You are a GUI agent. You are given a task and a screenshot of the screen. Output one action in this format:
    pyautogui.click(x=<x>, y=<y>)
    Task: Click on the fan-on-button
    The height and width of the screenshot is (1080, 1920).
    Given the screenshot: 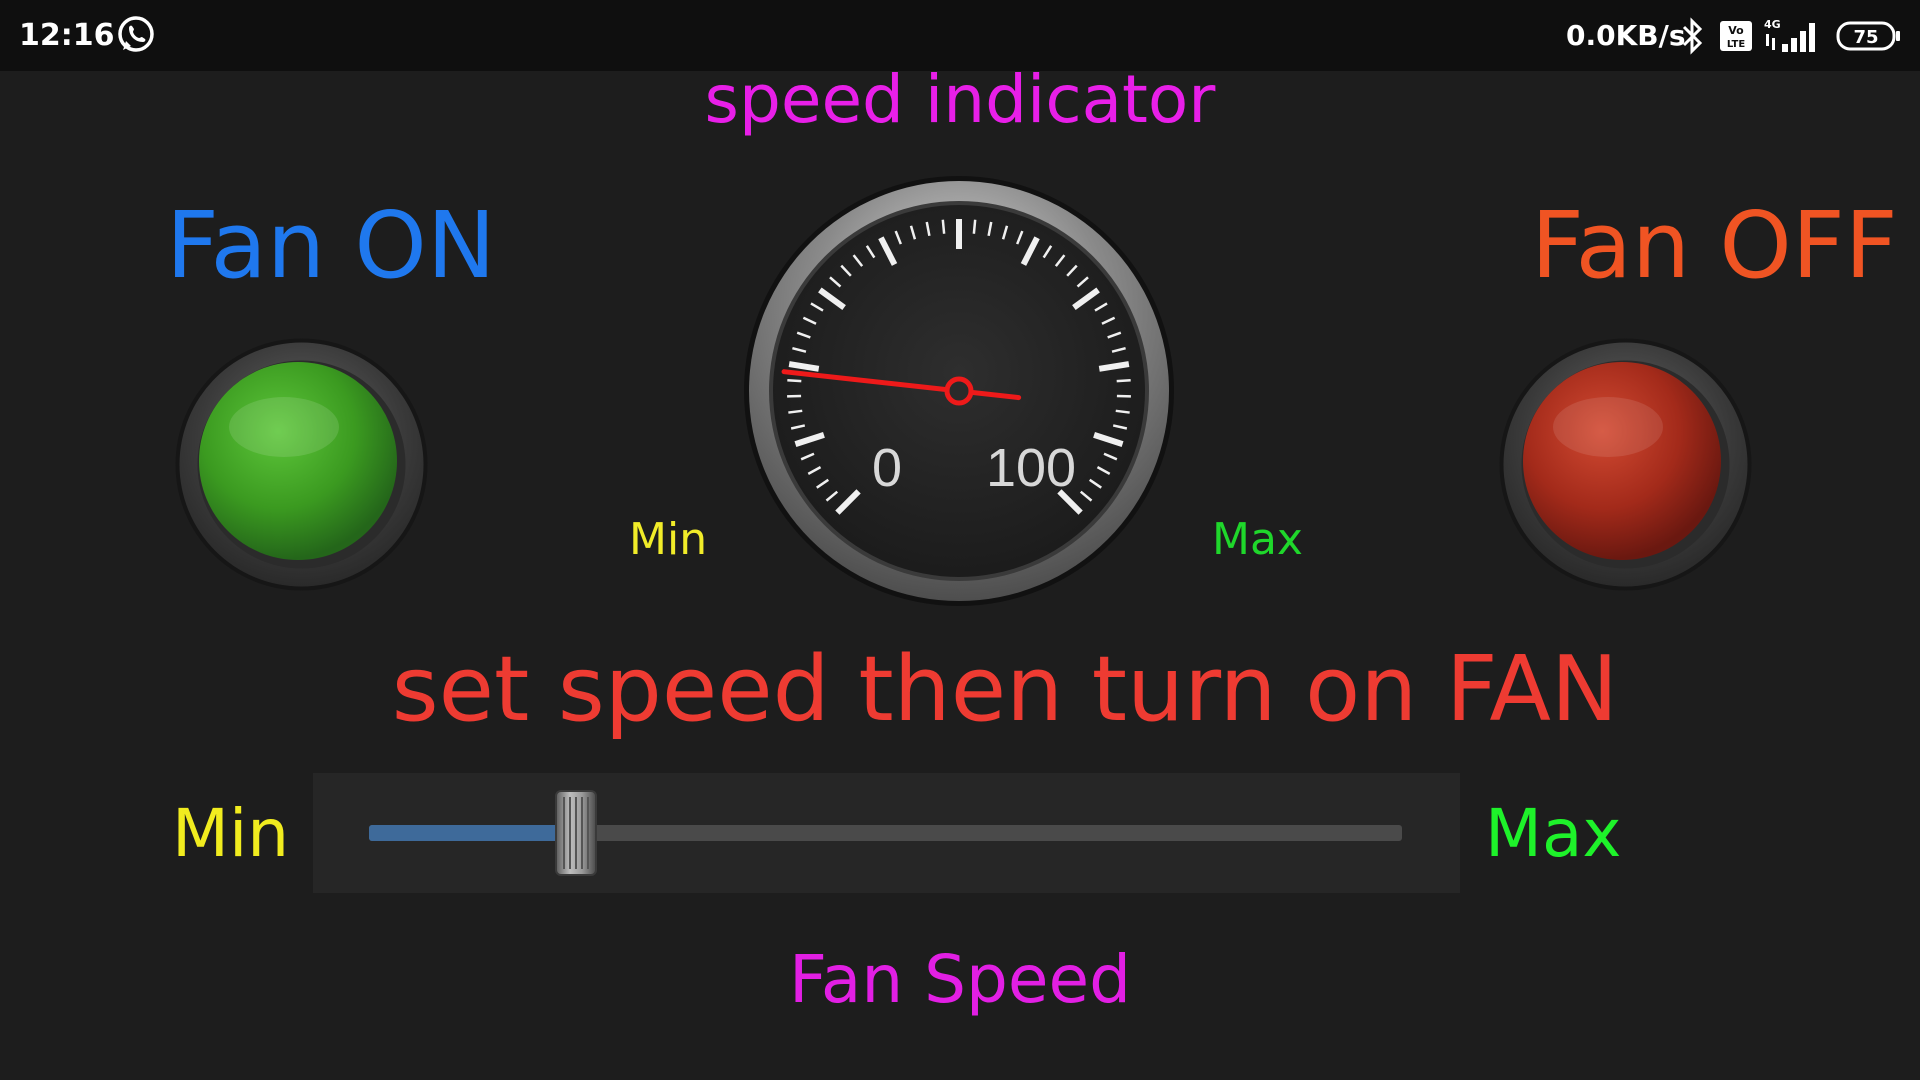 What is the action you would take?
    pyautogui.click(x=301, y=464)
    